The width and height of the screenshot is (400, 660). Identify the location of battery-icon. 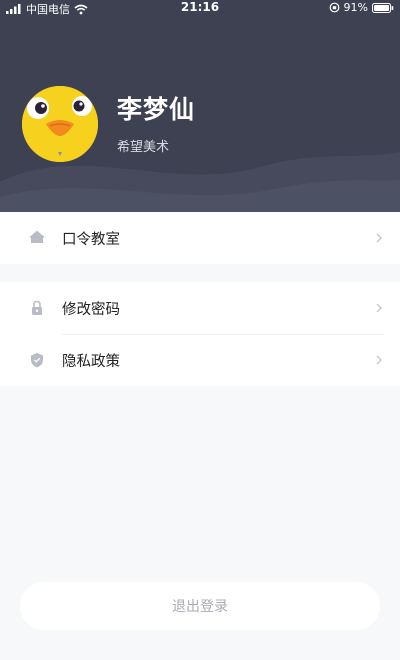
(383, 7).